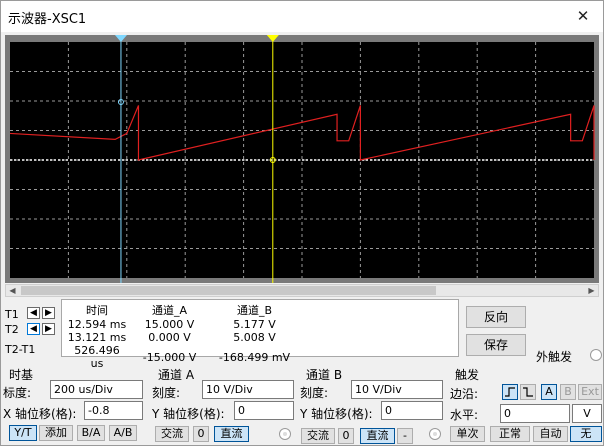 The width and height of the screenshot is (604, 446). What do you see at coordinates (549, 392) in the screenshot?
I see `trigger-source-a-button: A` at bounding box center [549, 392].